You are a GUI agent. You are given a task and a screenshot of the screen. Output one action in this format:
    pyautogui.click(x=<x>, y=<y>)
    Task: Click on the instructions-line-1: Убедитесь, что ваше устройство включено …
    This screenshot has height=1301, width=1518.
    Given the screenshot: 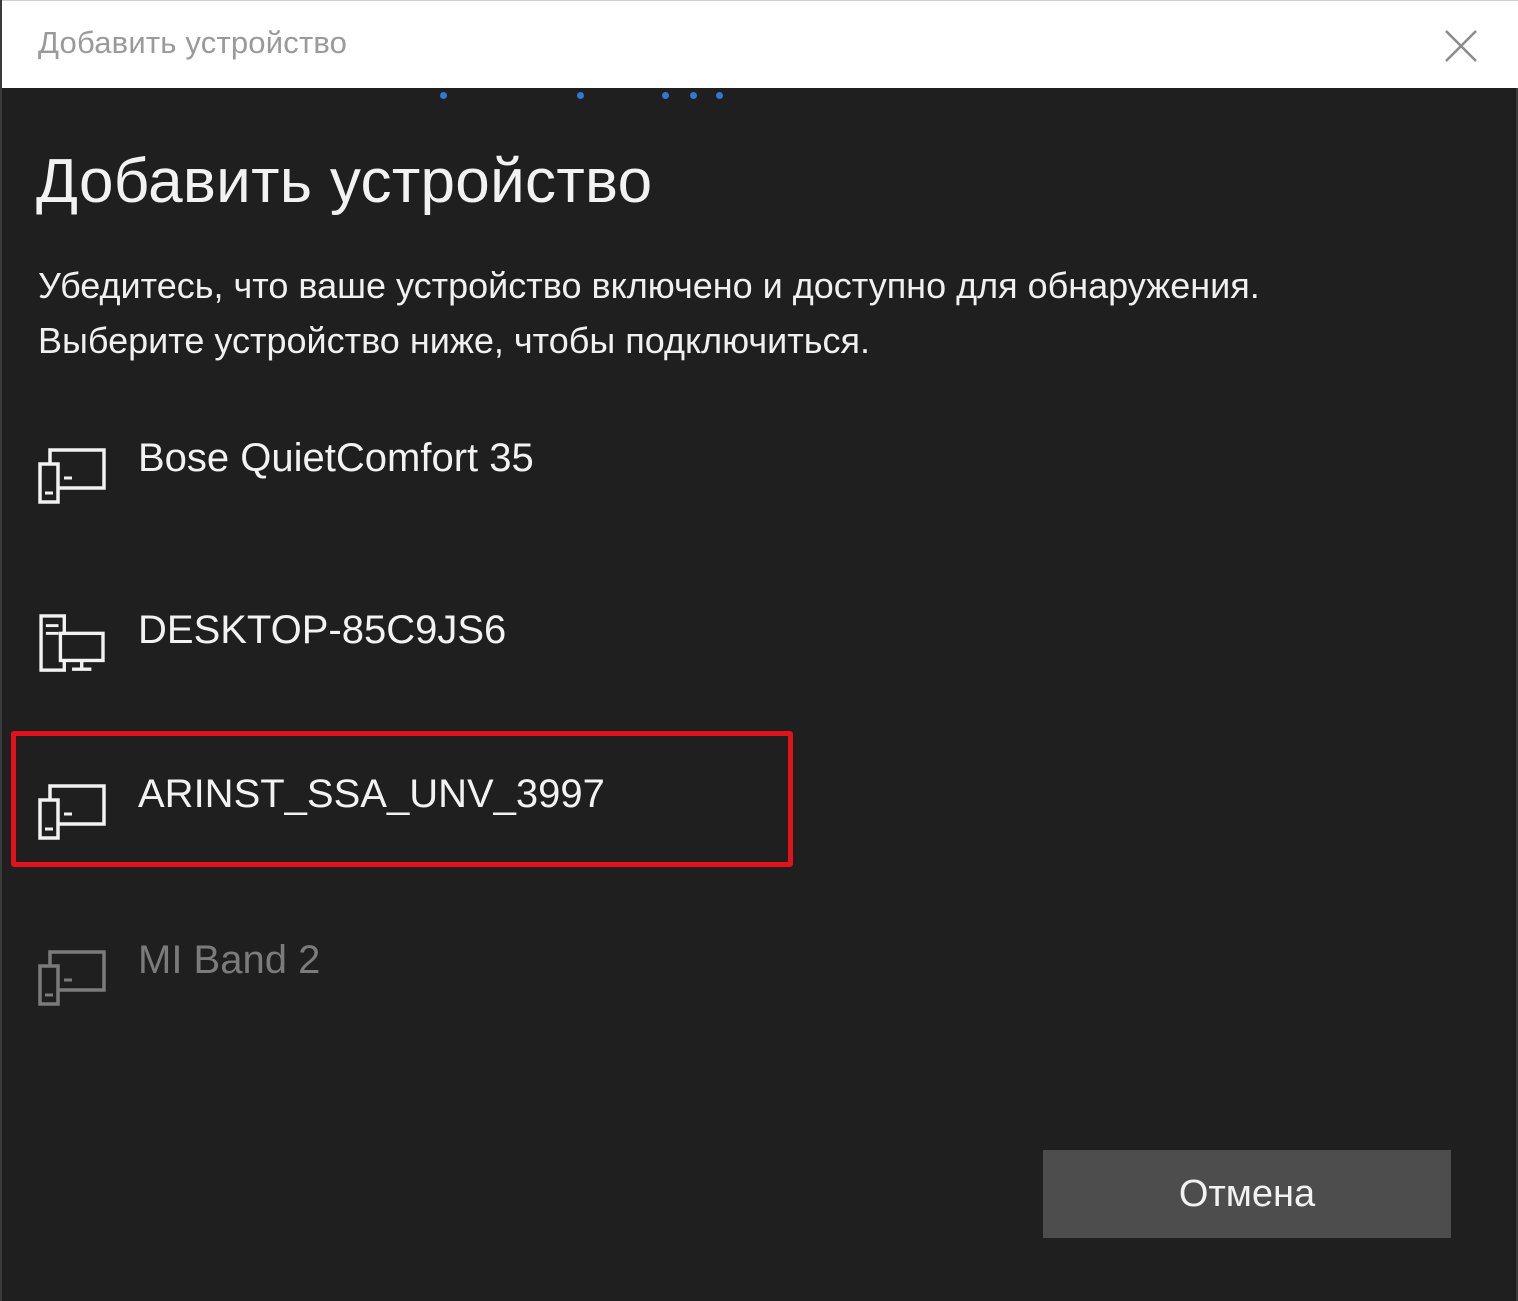 What is the action you would take?
    pyautogui.click(x=649, y=285)
    